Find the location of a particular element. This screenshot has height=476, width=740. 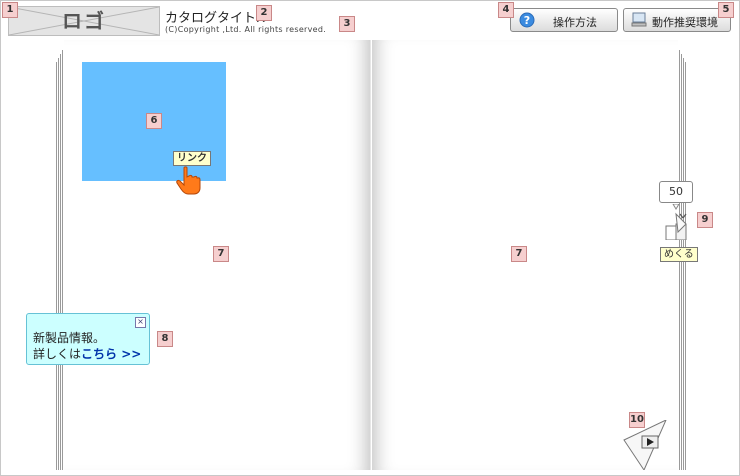

marker-9: 9 is located at coordinates (705, 220).